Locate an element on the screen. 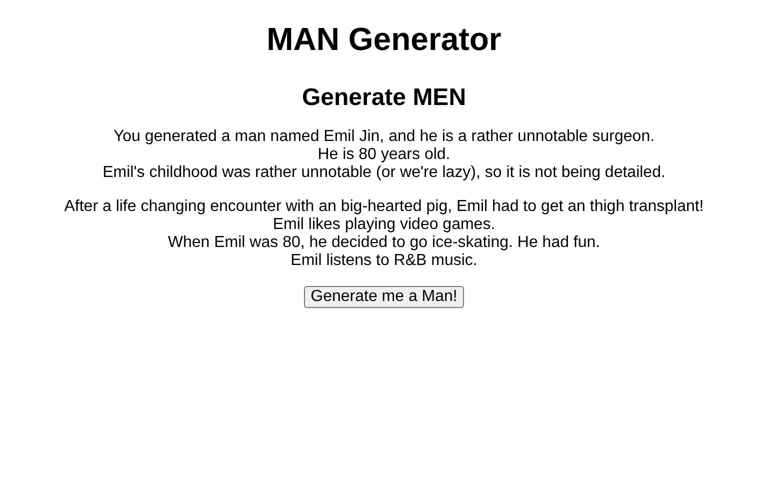 This screenshot has height=480, width=768. story-line: Emil listens to R&B music. is located at coordinates (384, 261).